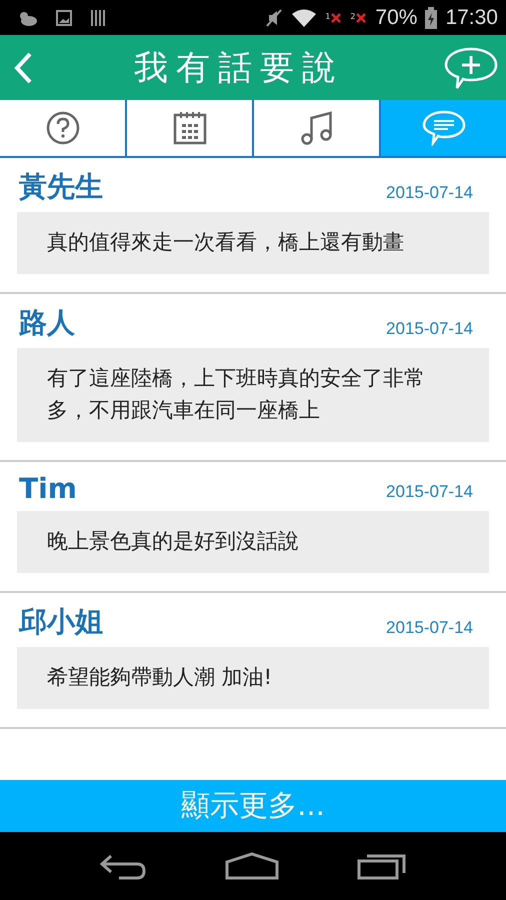 The width and height of the screenshot is (506, 900). I want to click on battery-icon, so click(431, 17).